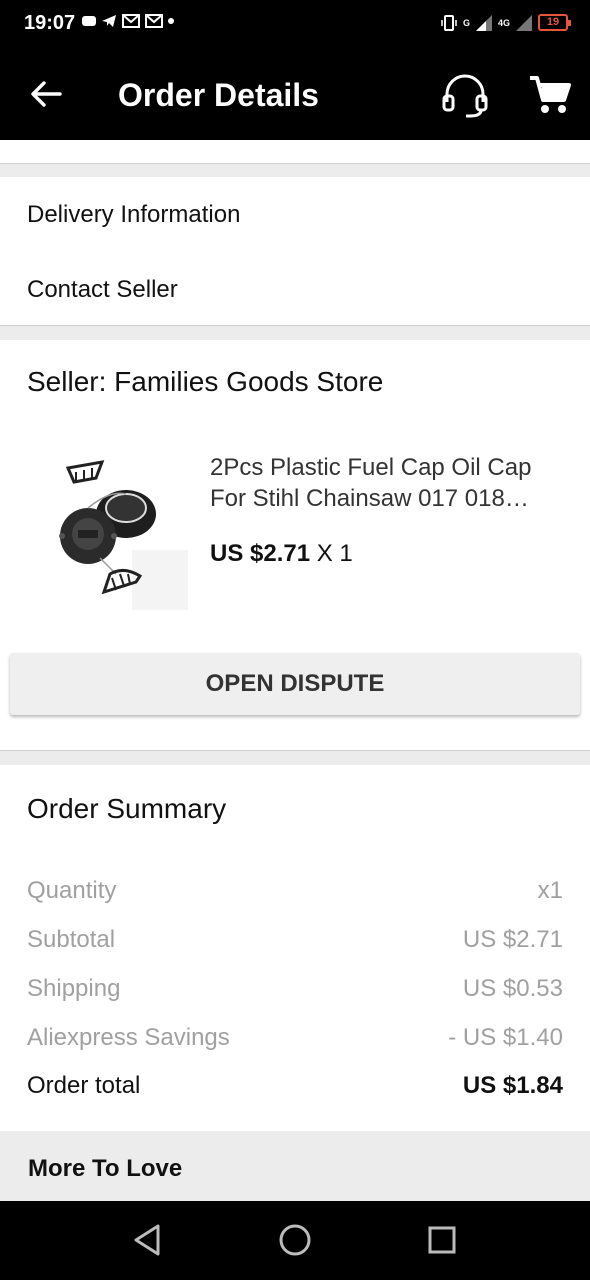  Describe the element at coordinates (71, 939) in the screenshot. I see `summary-label: Subtotal` at that location.